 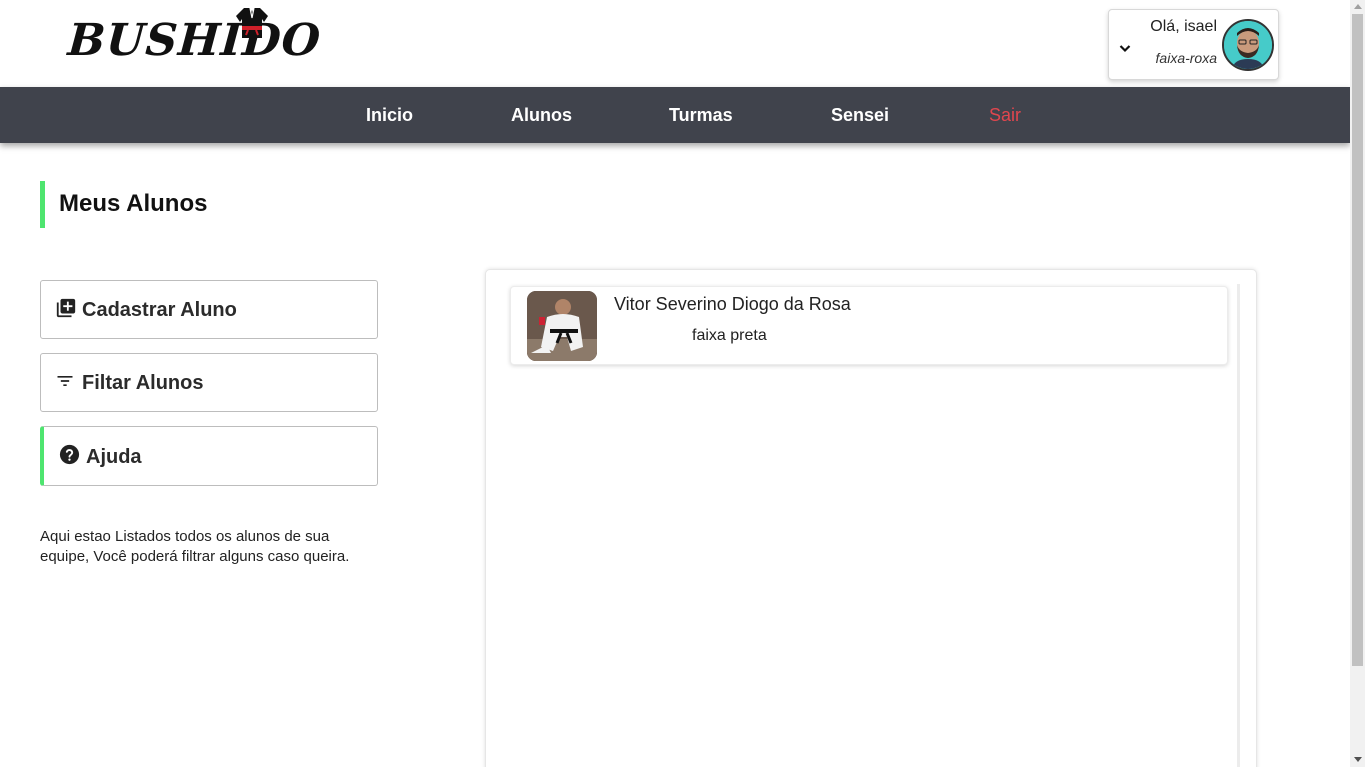 I want to click on page-scrollbar, so click(x=1357, y=383).